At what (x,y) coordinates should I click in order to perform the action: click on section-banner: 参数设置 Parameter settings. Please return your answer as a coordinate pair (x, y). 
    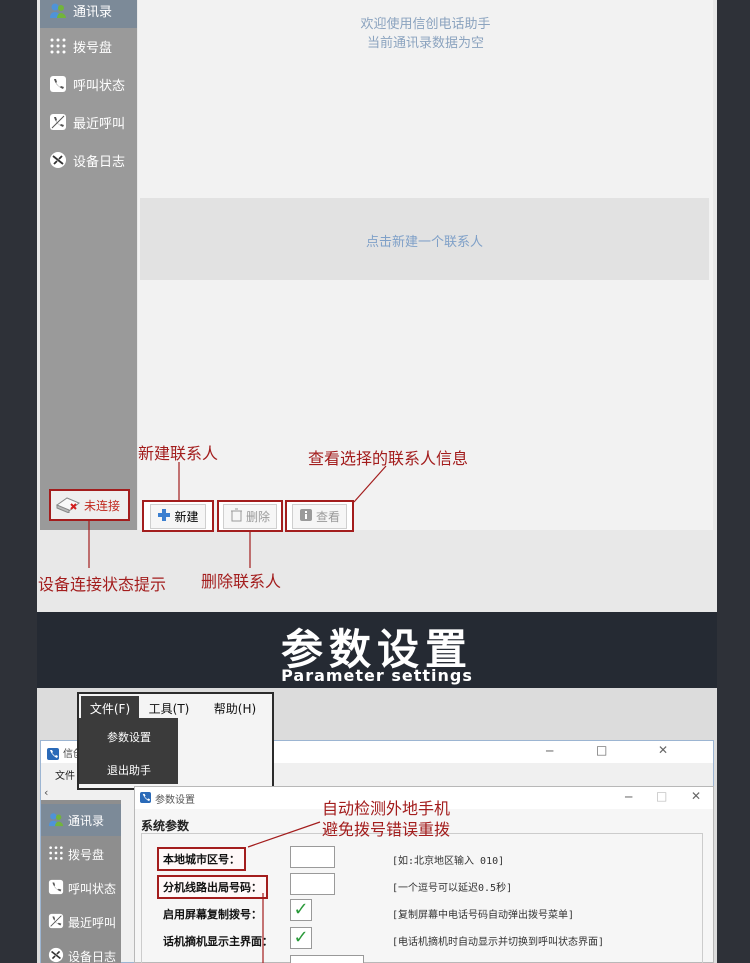
    Looking at the image, I should click on (377, 650).